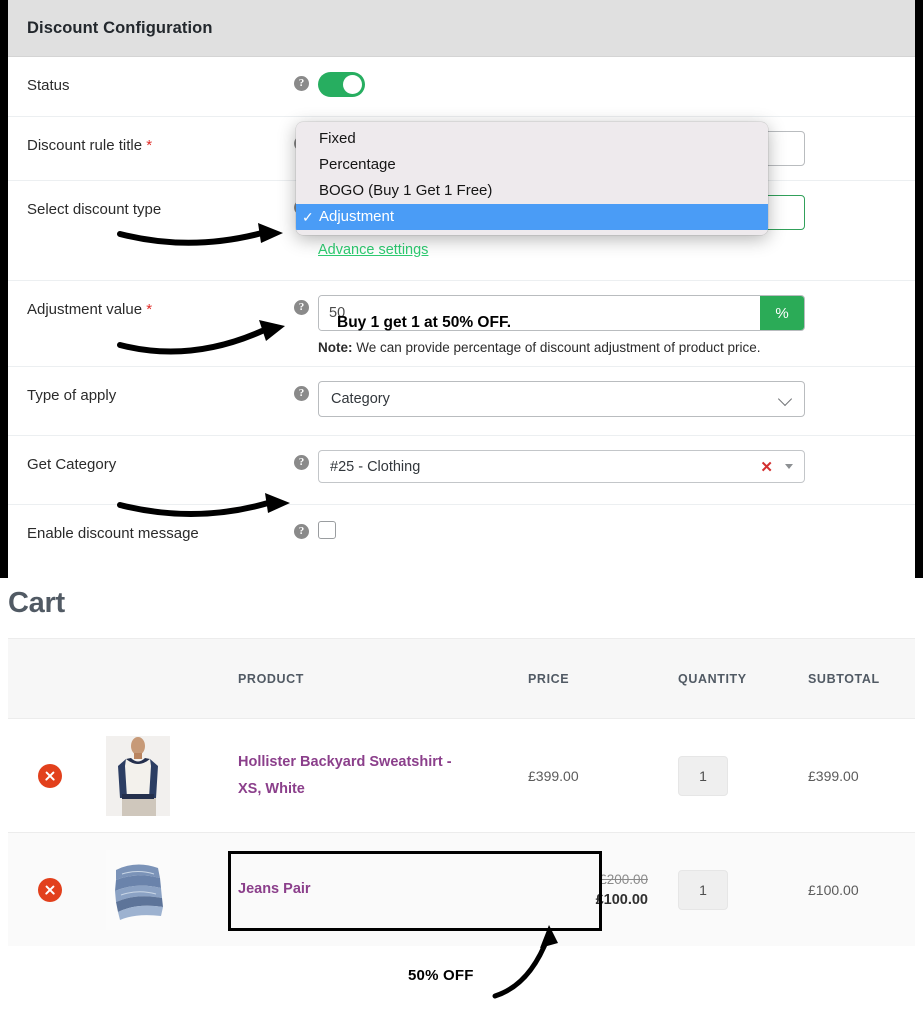 The width and height of the screenshot is (923, 1023). Describe the element at coordinates (833, 889) in the screenshot. I see `subtotal-cell-2: £100.00` at that location.